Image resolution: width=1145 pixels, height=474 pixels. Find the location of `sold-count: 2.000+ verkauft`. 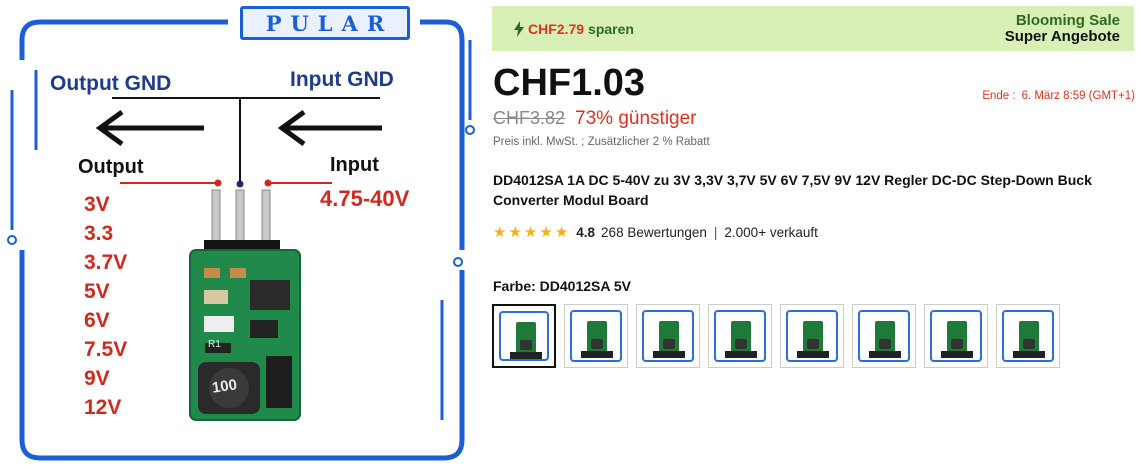

sold-count: 2.000+ verkauft is located at coordinates (771, 232).